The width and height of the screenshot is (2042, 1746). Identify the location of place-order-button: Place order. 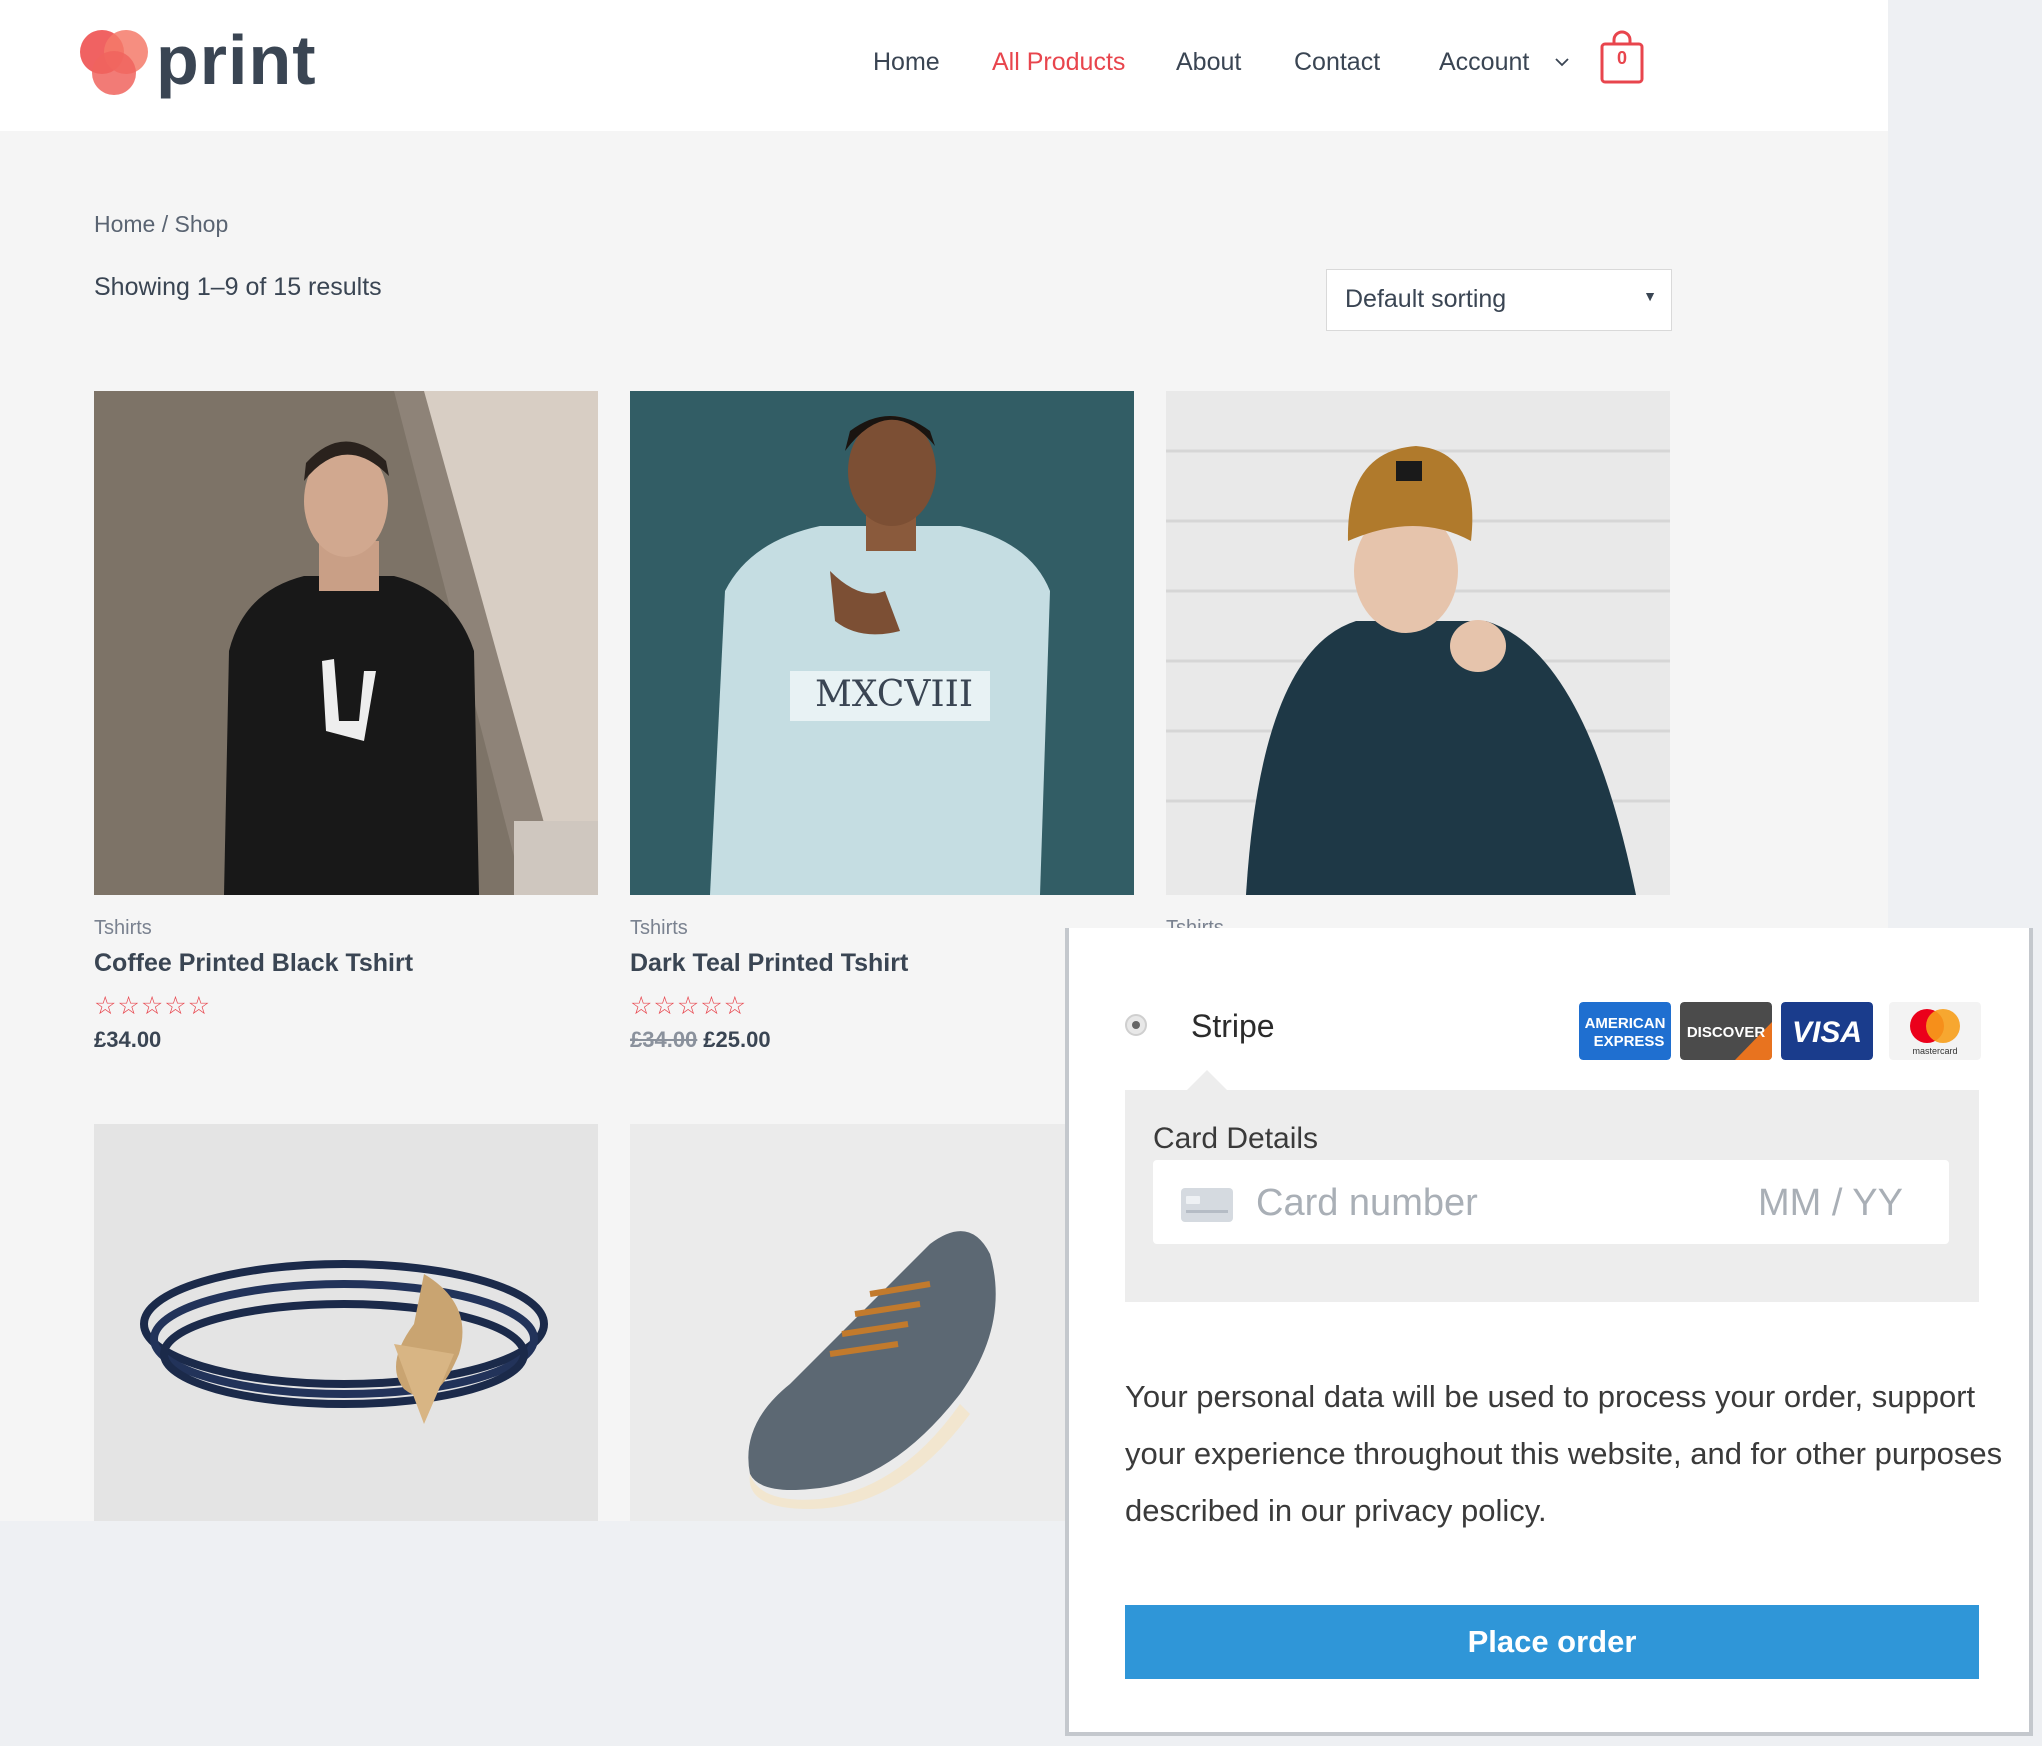
(1552, 1642).